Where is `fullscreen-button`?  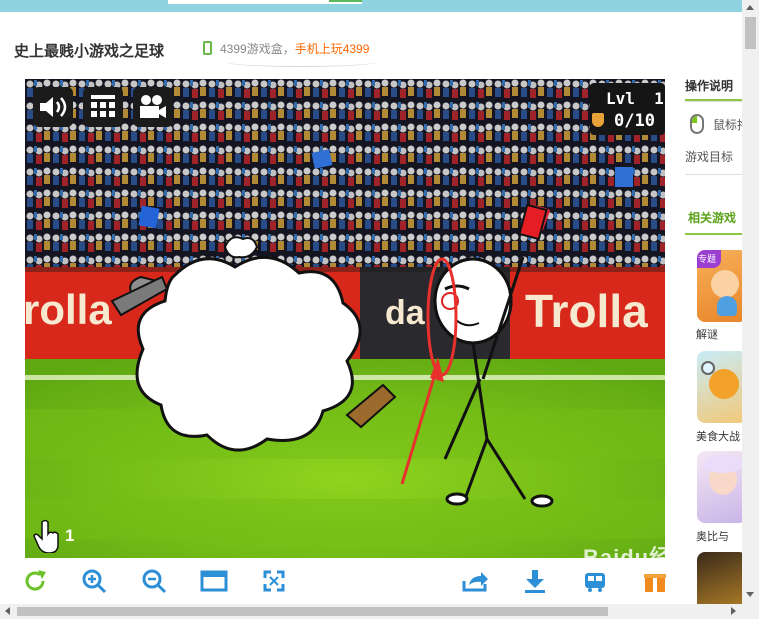
fullscreen-button is located at coordinates (274, 581).